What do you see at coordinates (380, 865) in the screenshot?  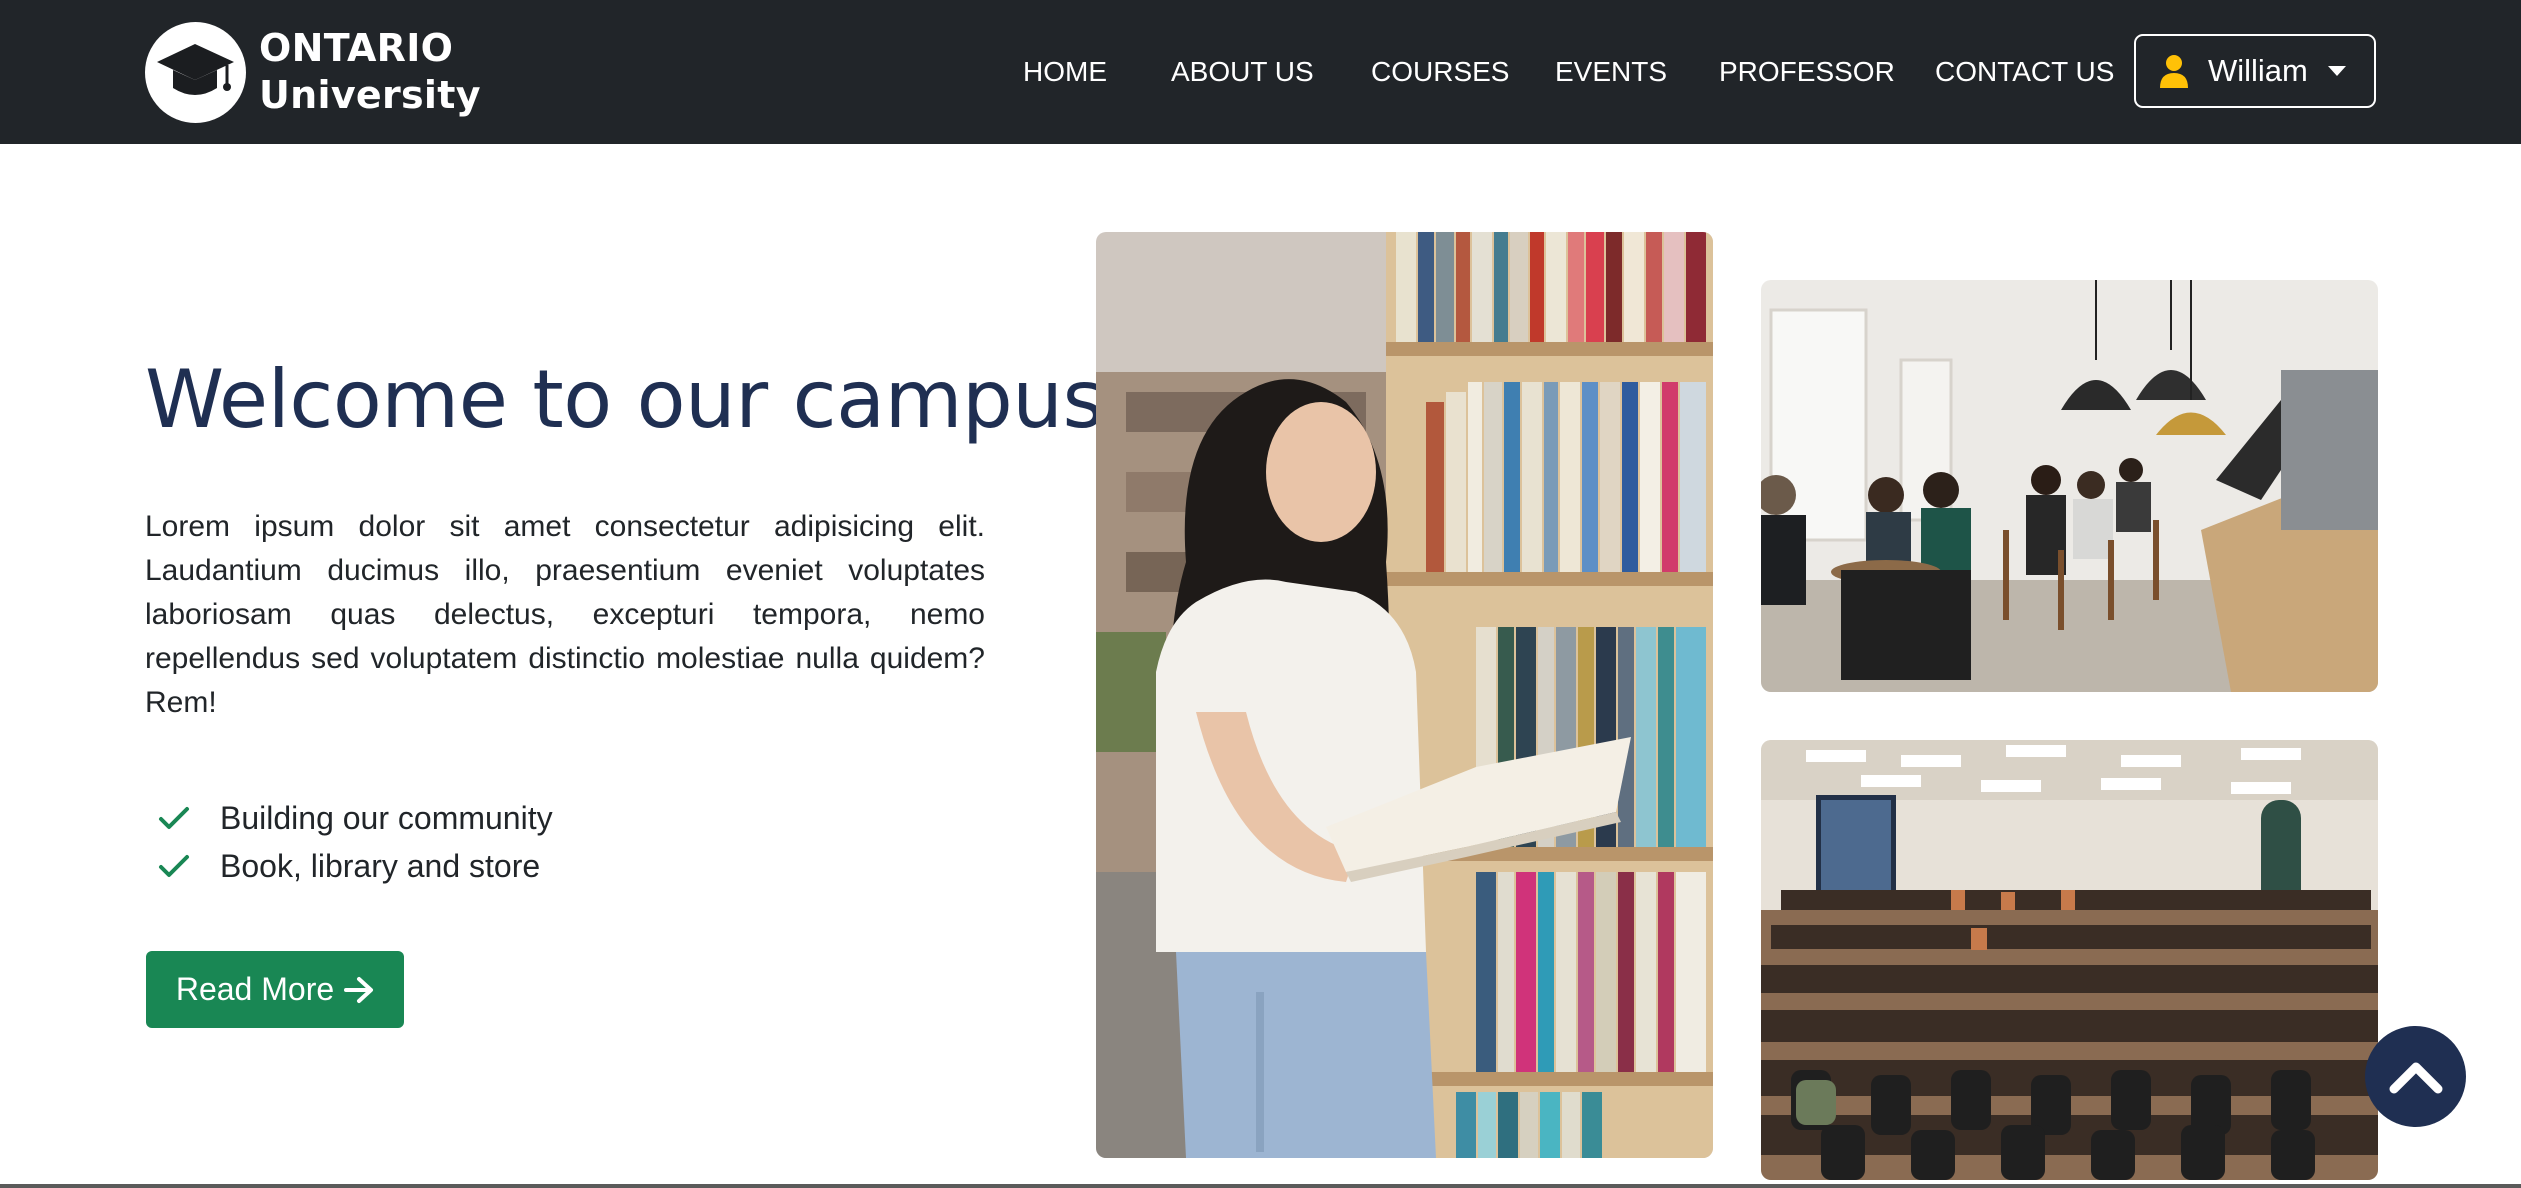 I see `feature-label: Book, library and store` at bounding box center [380, 865].